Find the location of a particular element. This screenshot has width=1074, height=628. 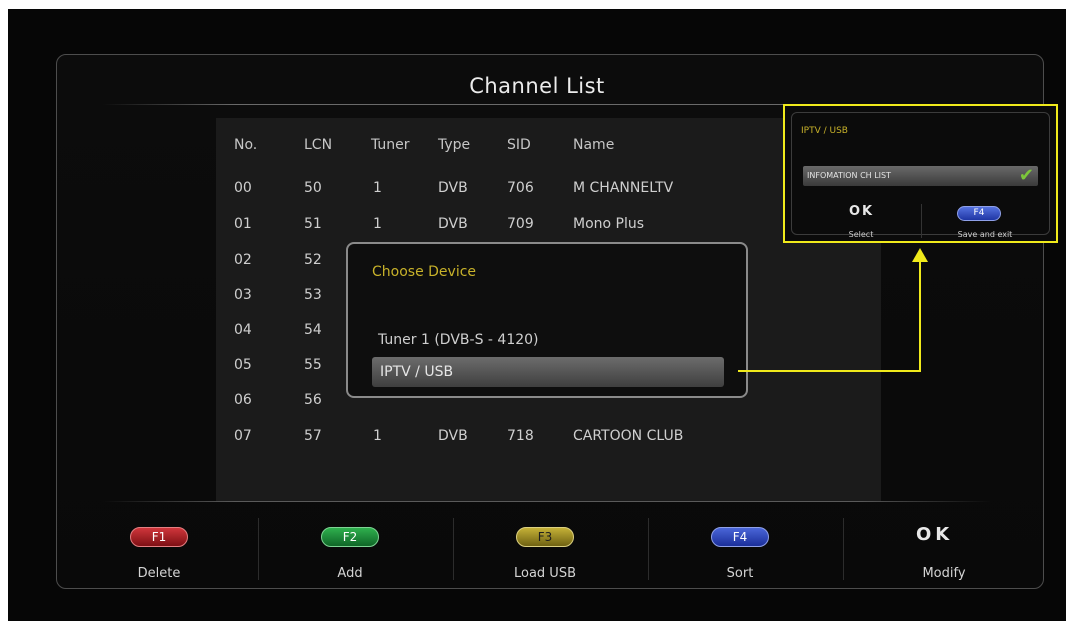

ok-modify-button: OK is located at coordinates (934, 534).